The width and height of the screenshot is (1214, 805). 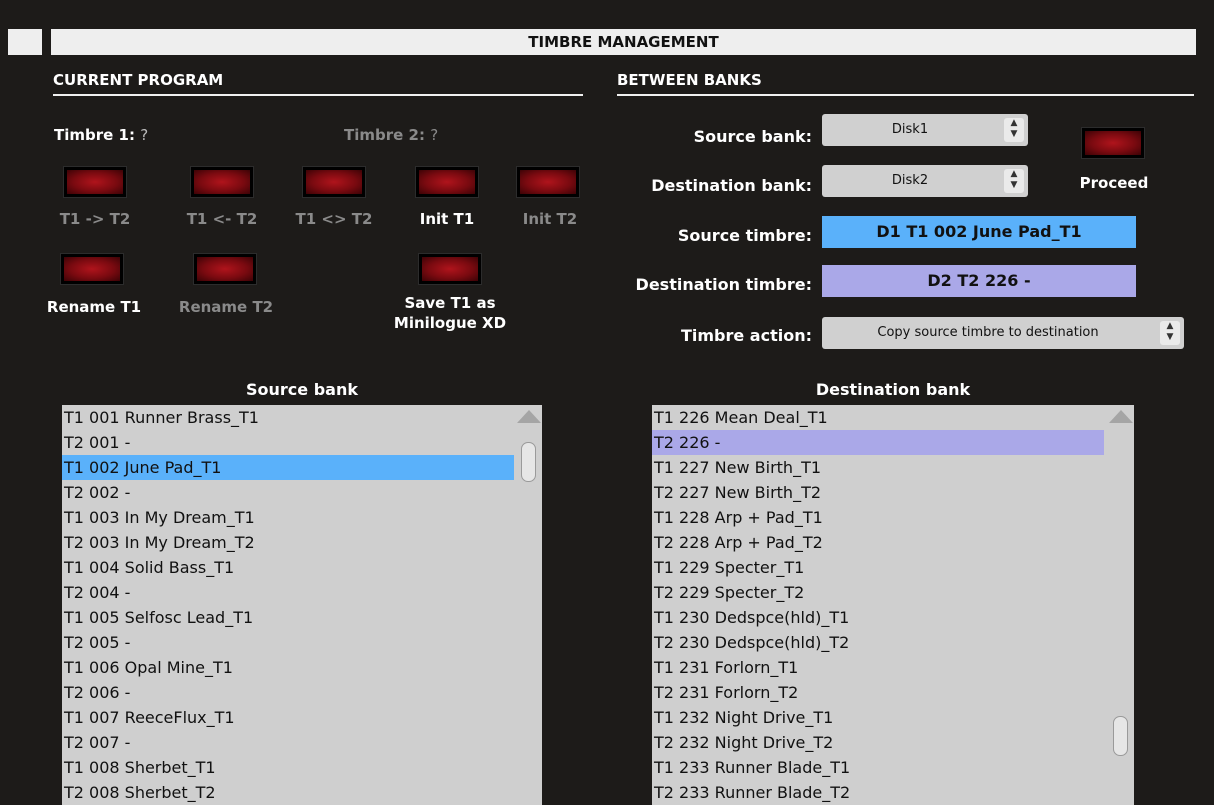 I want to click on list-item: T1 233 Runner Blade_T1, so click(x=878, y=767).